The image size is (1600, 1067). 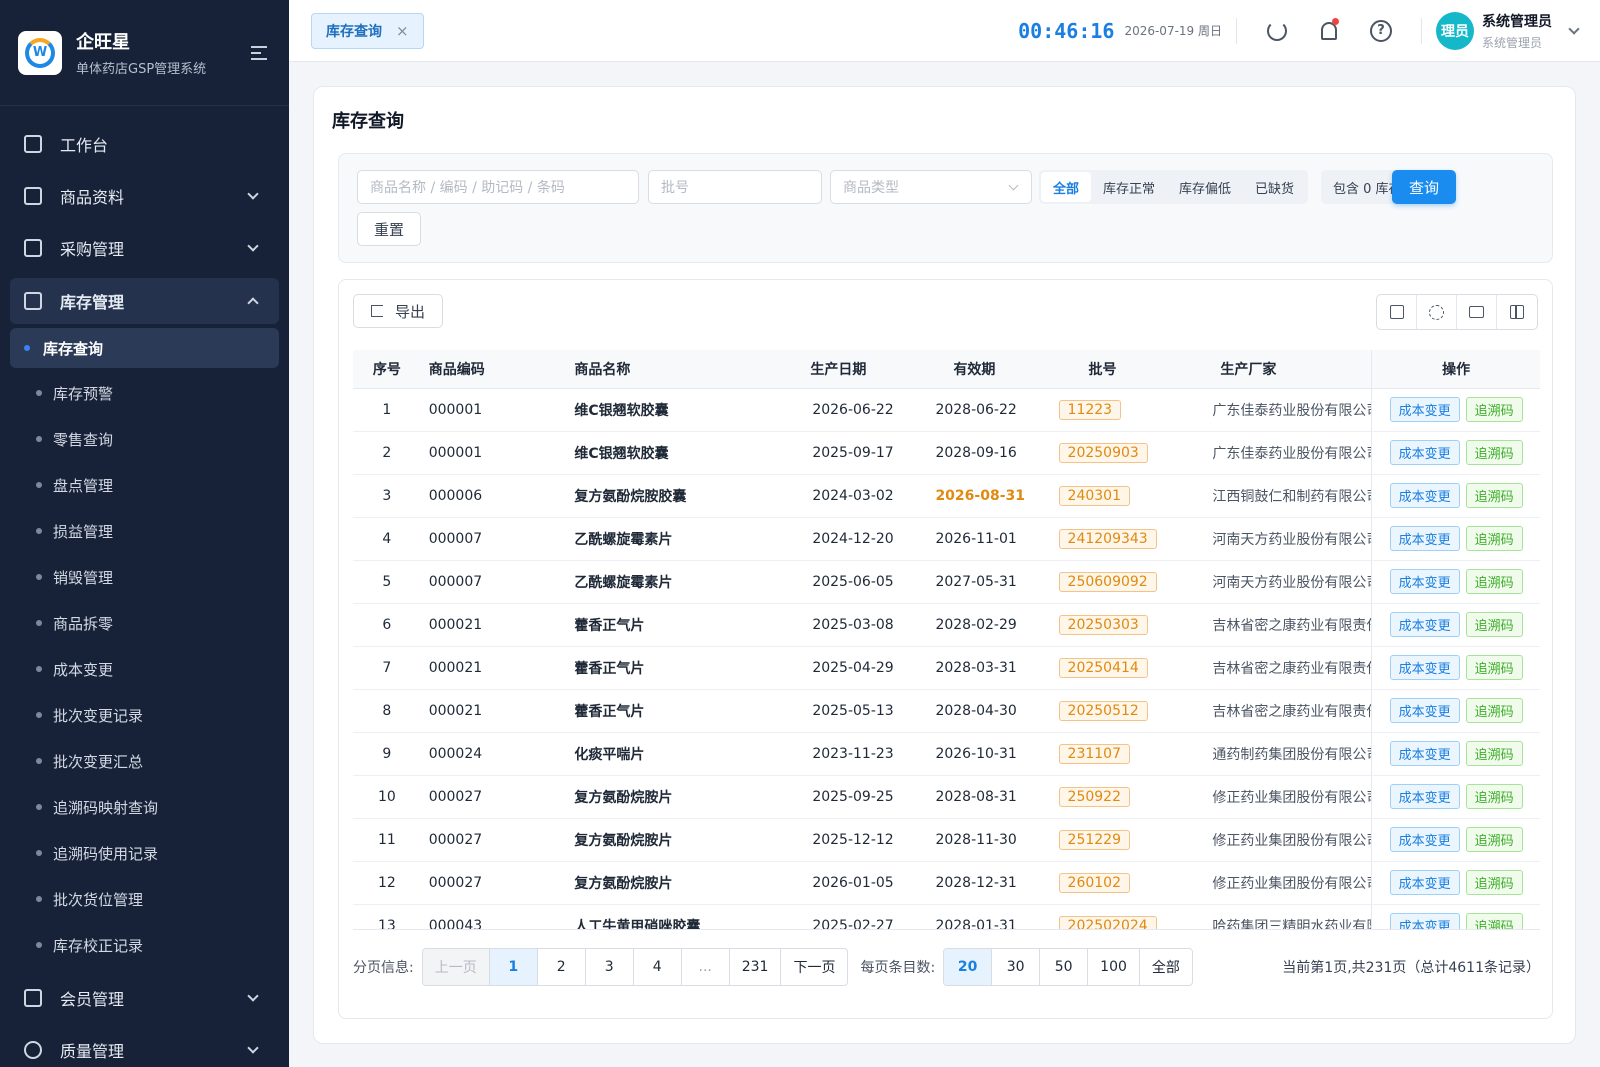 I want to click on fullscreen-icon, so click(x=1397, y=312).